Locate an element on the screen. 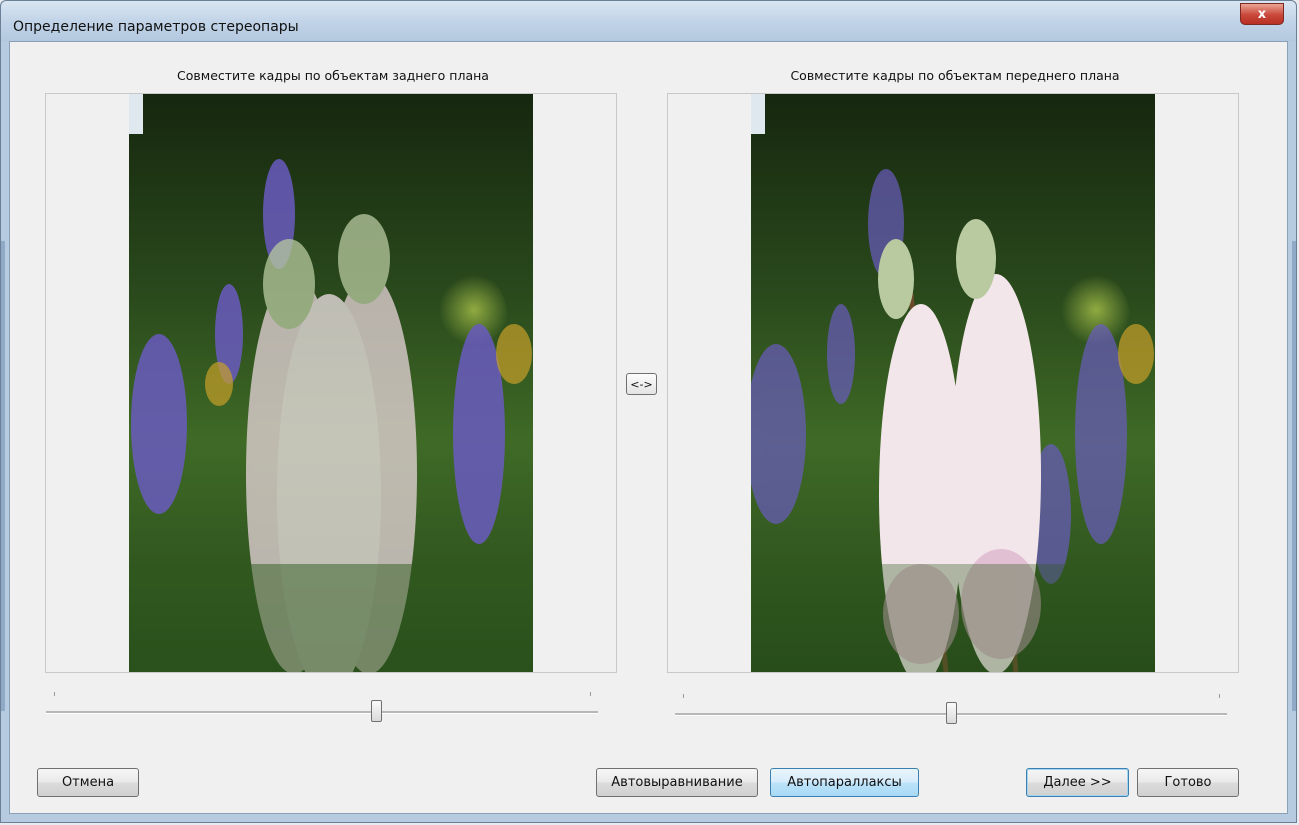 The image size is (1299, 825). cancel-button: Отмена is located at coordinates (88, 782).